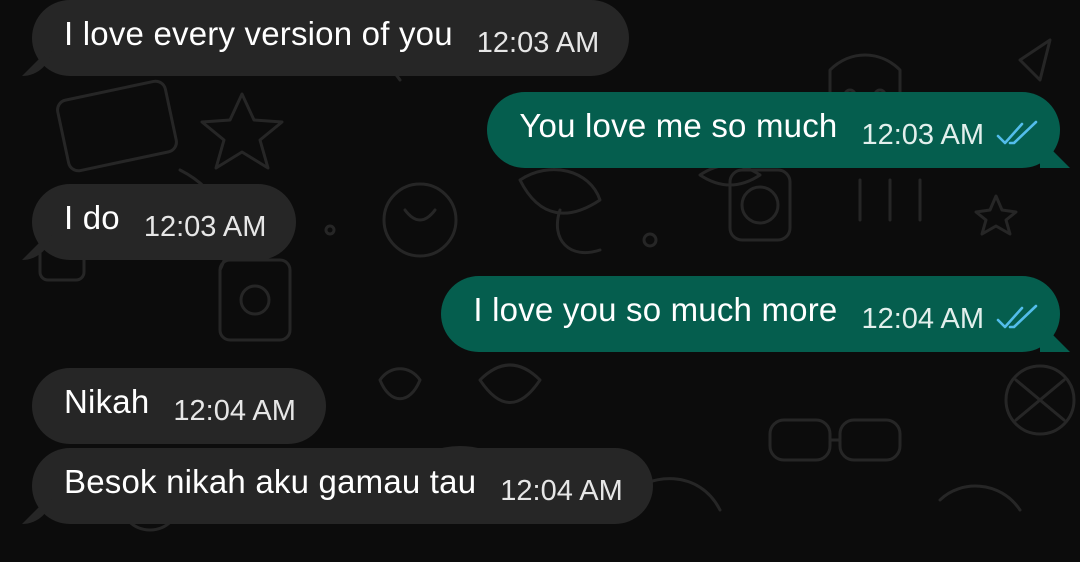 The height and width of the screenshot is (562, 1080). I want to click on message-text: You love me so much, so click(678, 125).